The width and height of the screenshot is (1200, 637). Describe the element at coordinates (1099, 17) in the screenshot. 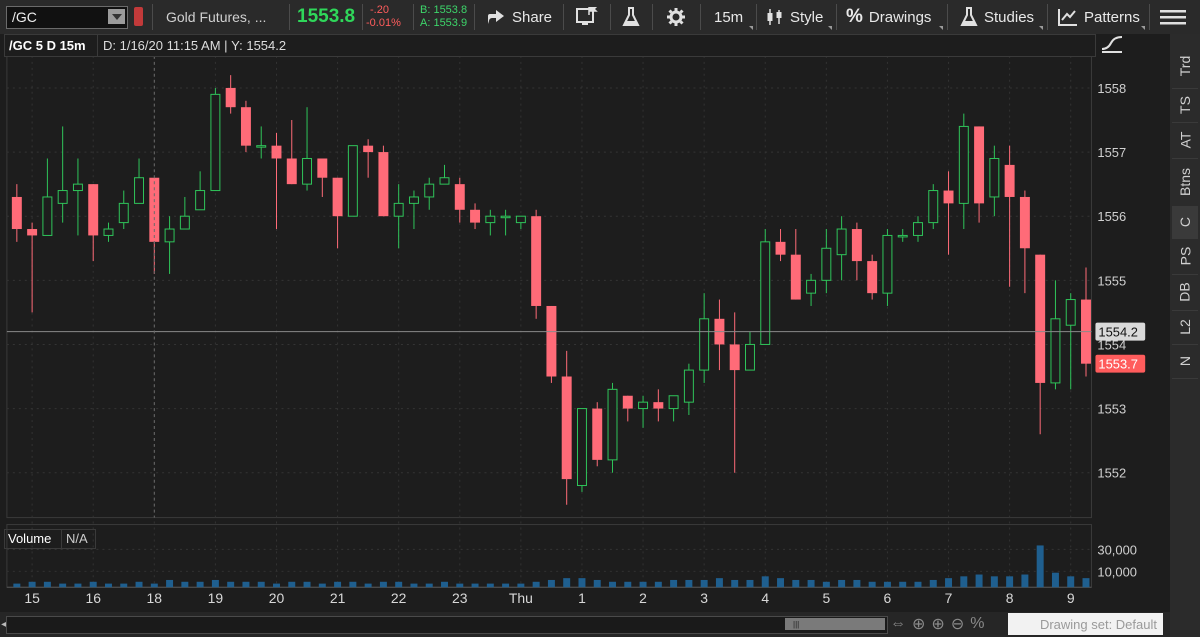

I see `patterns-button: Patterns` at that location.